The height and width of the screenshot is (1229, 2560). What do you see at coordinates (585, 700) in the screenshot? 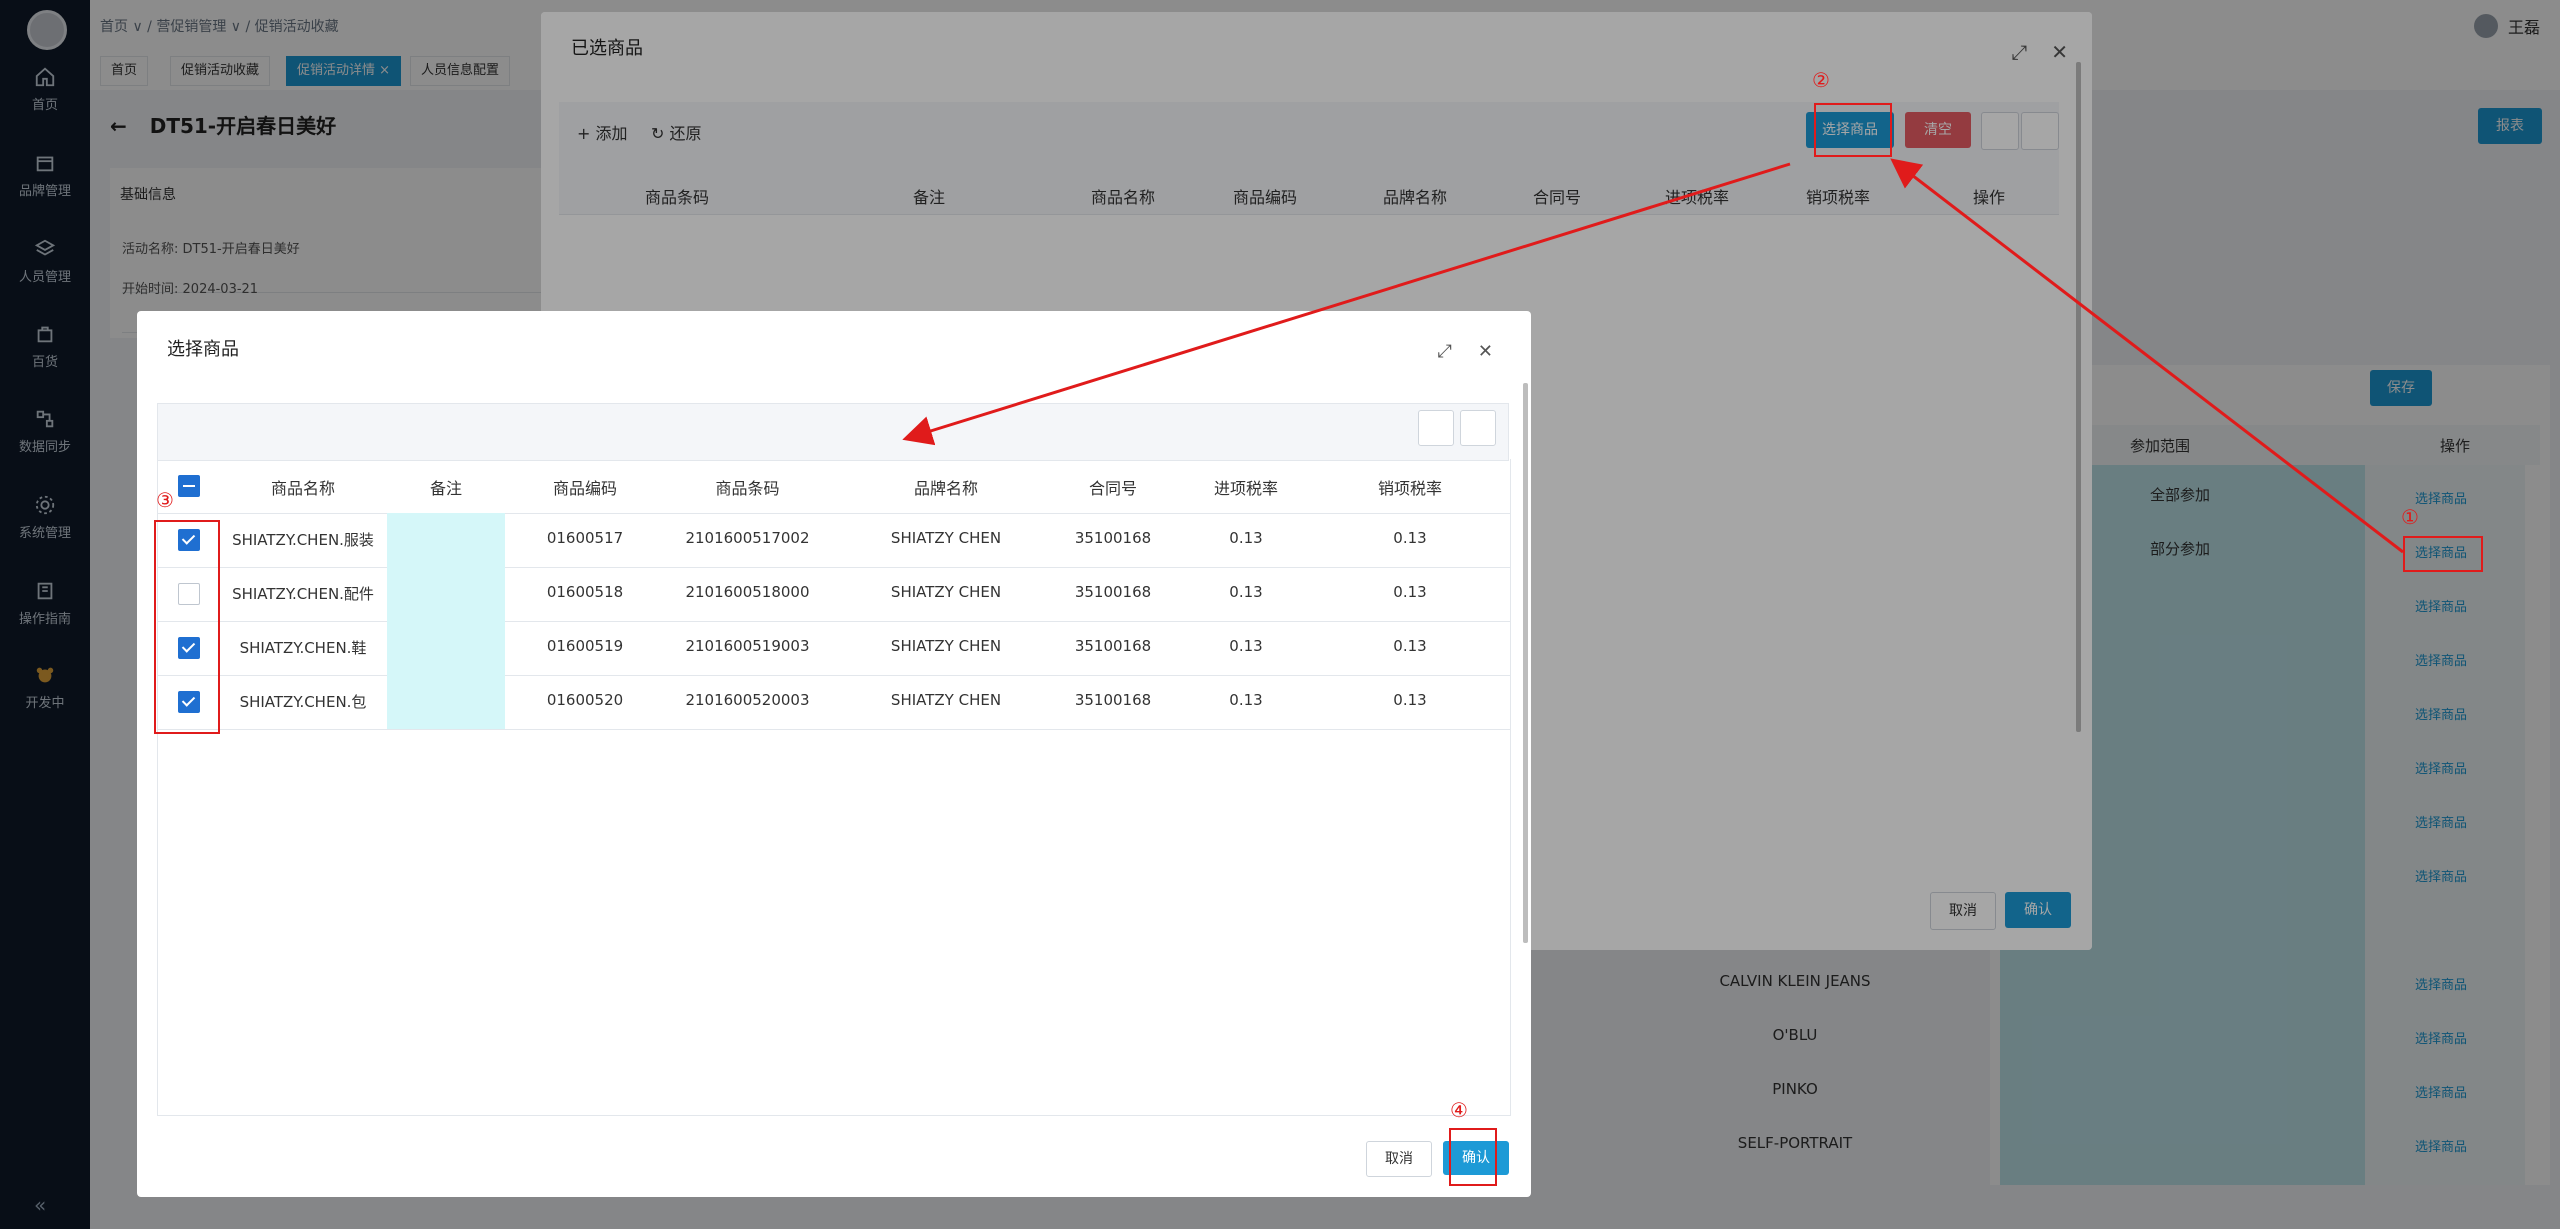
I see `cell-code: 01600520` at bounding box center [585, 700].